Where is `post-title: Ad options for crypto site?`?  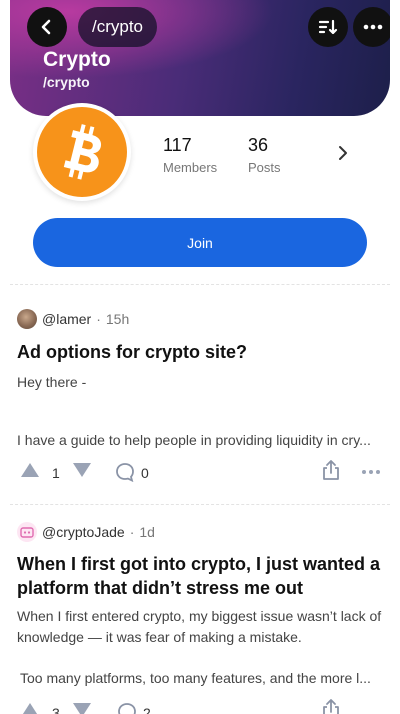 post-title: Ad options for crypto site? is located at coordinates (200, 352).